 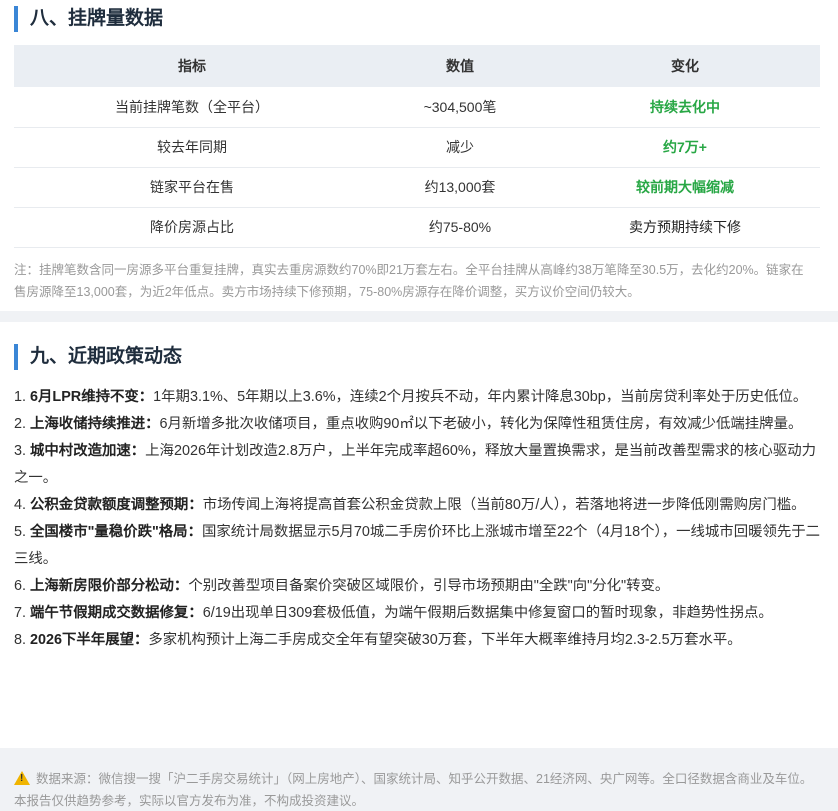 I want to click on column-header-change: 变化, so click(x=685, y=66).